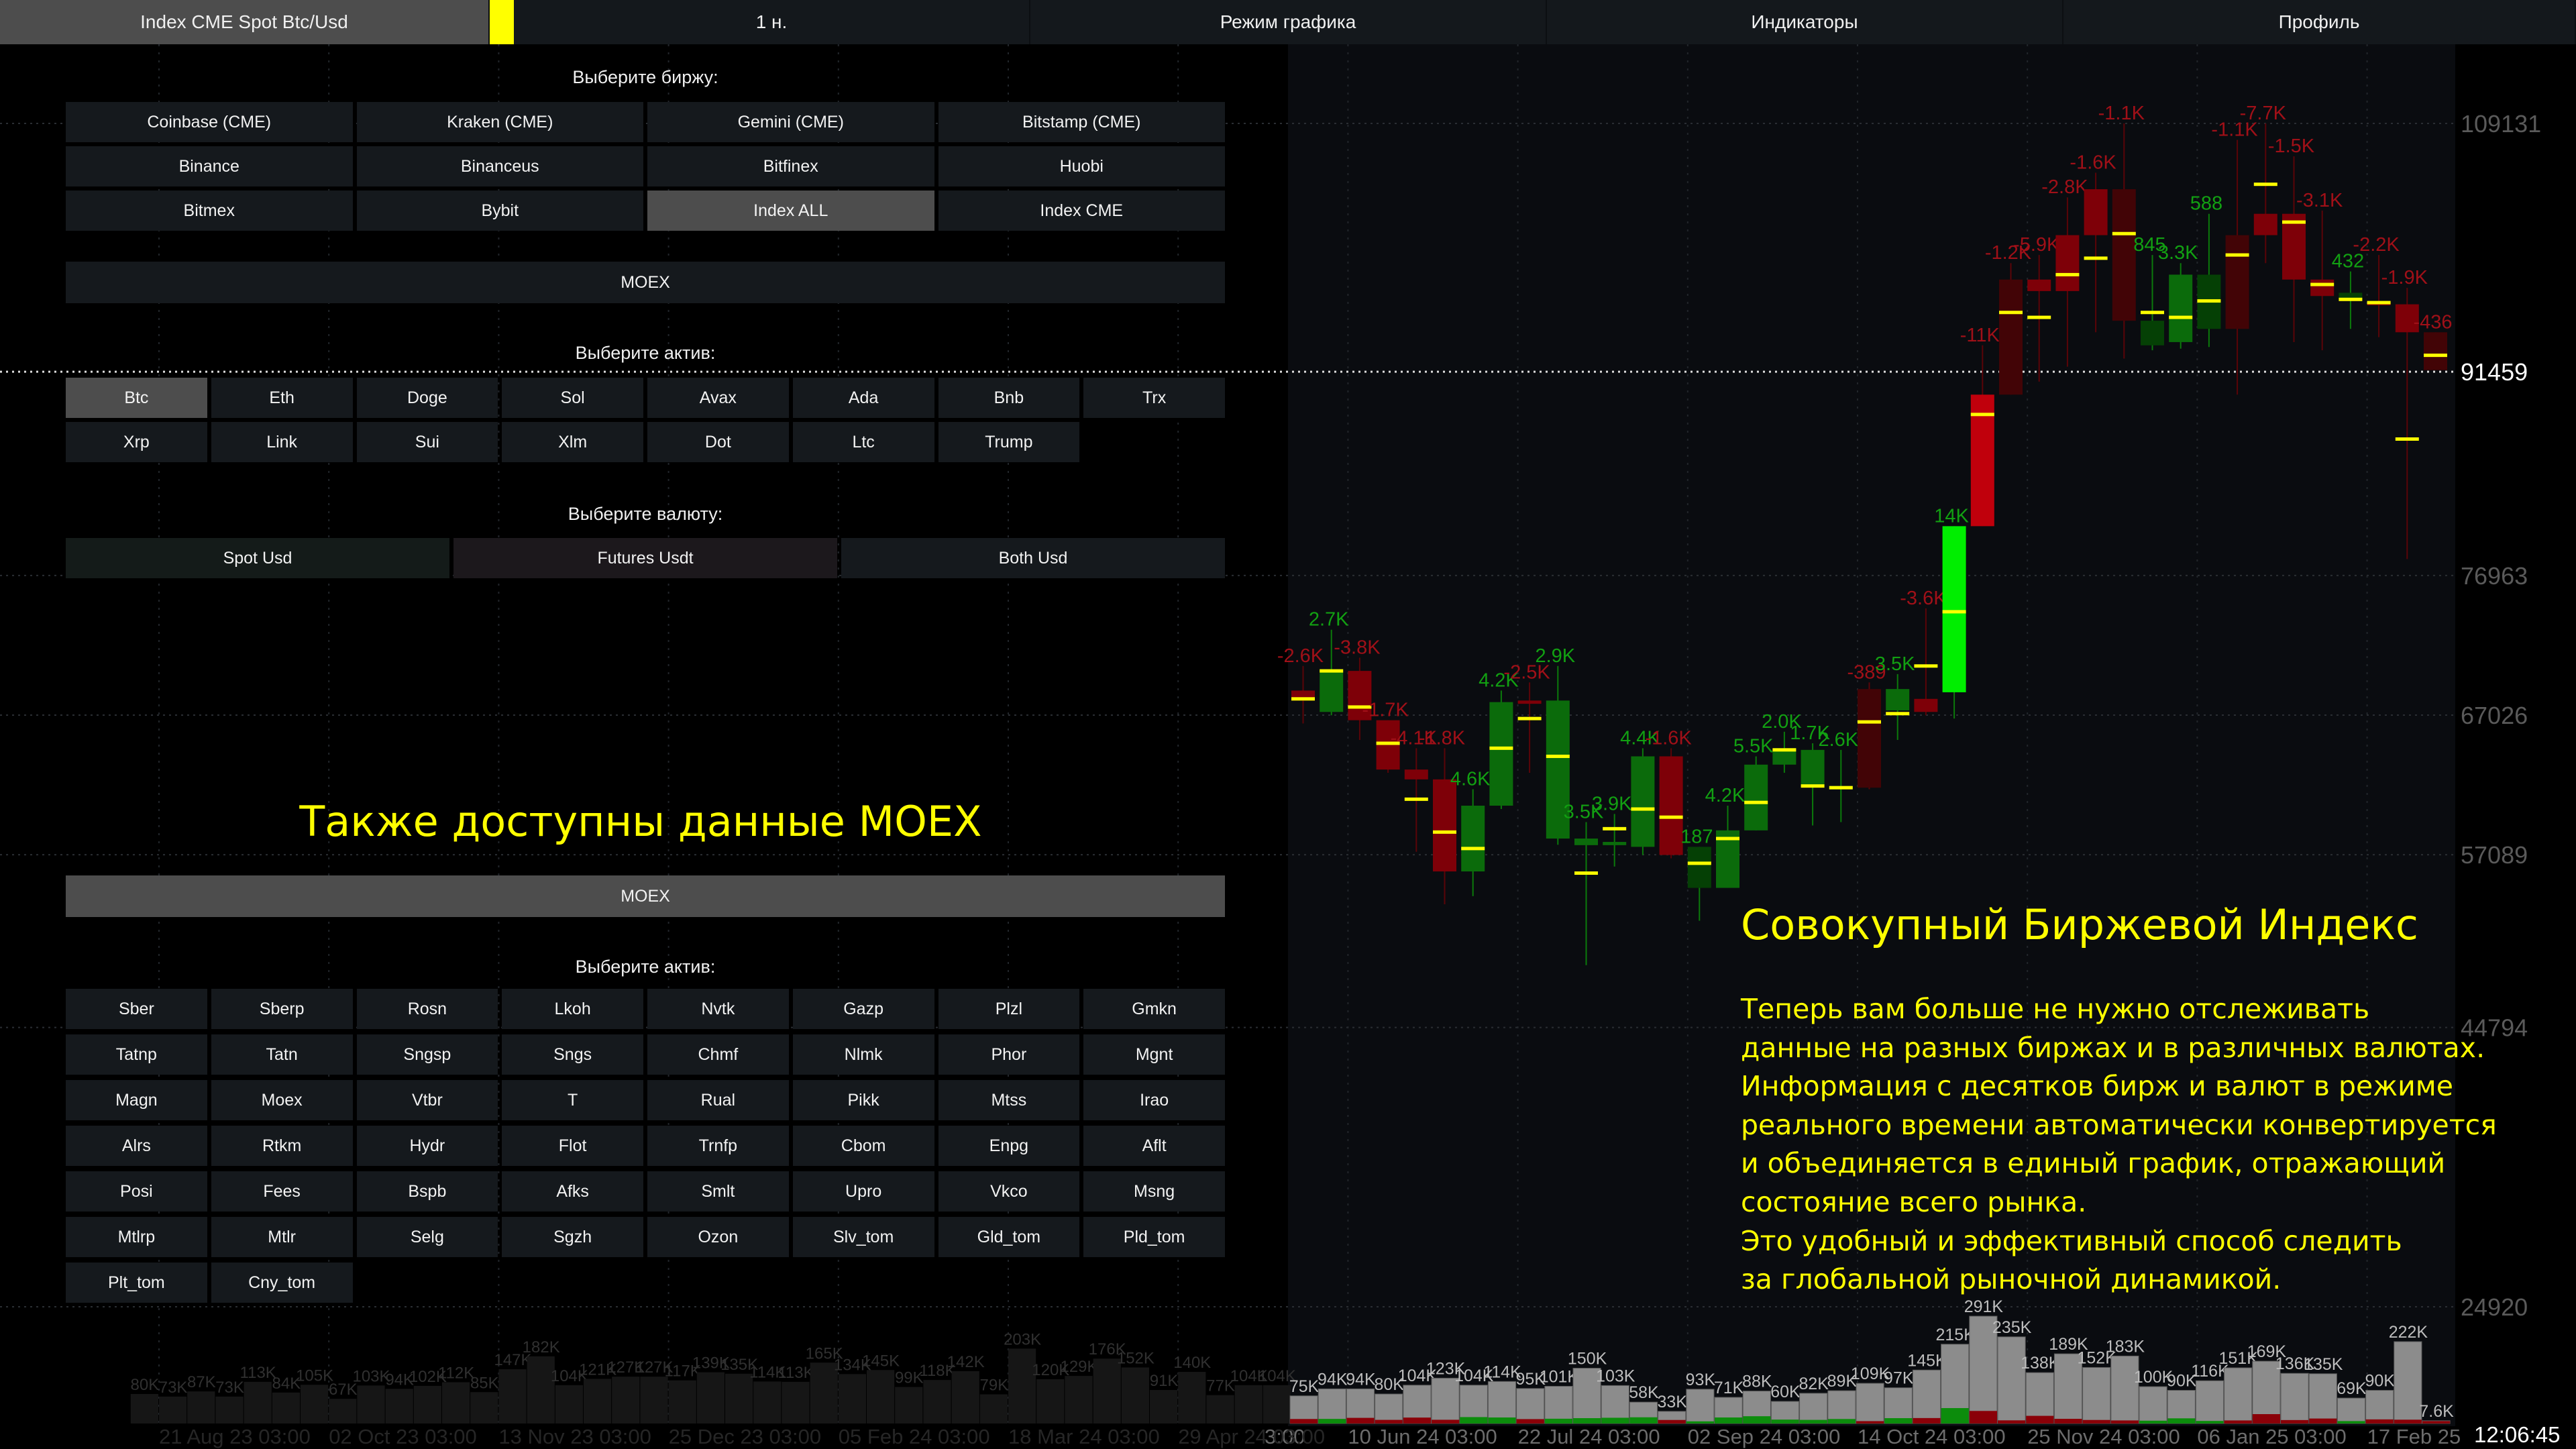 The height and width of the screenshot is (1449, 2576). What do you see at coordinates (282, 1009) in the screenshot?
I see `moex-asset-button-sberp: Sberp` at bounding box center [282, 1009].